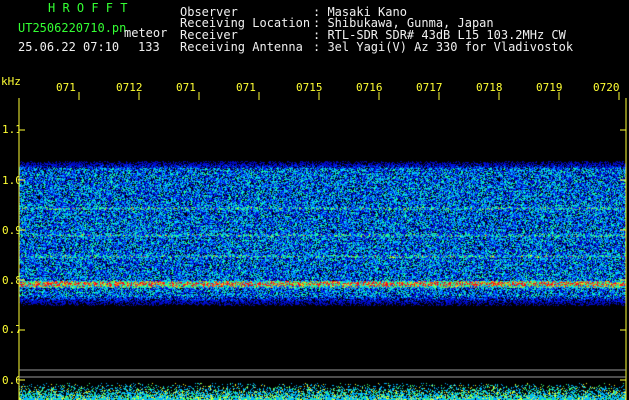  What do you see at coordinates (88, 8) in the screenshot?
I see `program-title: H R O F F T` at bounding box center [88, 8].